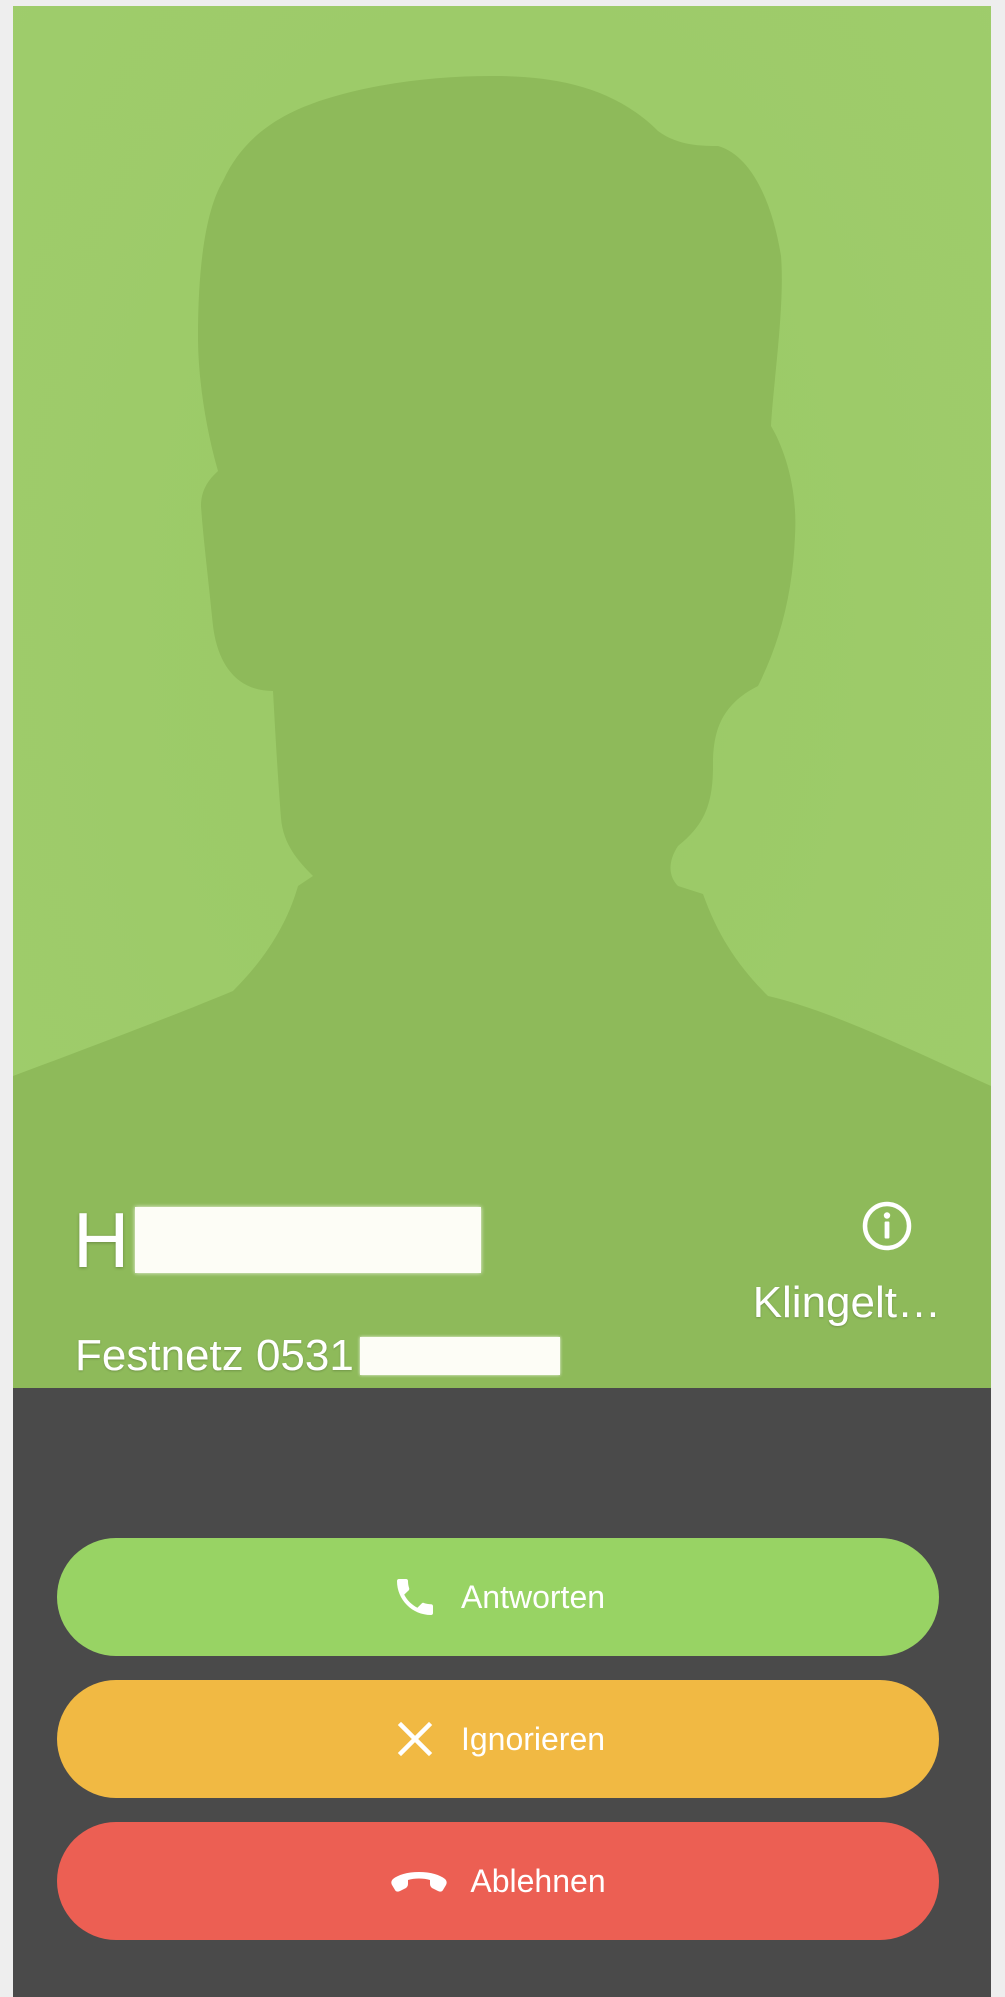 This screenshot has height=1997, width=1005. I want to click on redacted-number-block, so click(459, 1356).